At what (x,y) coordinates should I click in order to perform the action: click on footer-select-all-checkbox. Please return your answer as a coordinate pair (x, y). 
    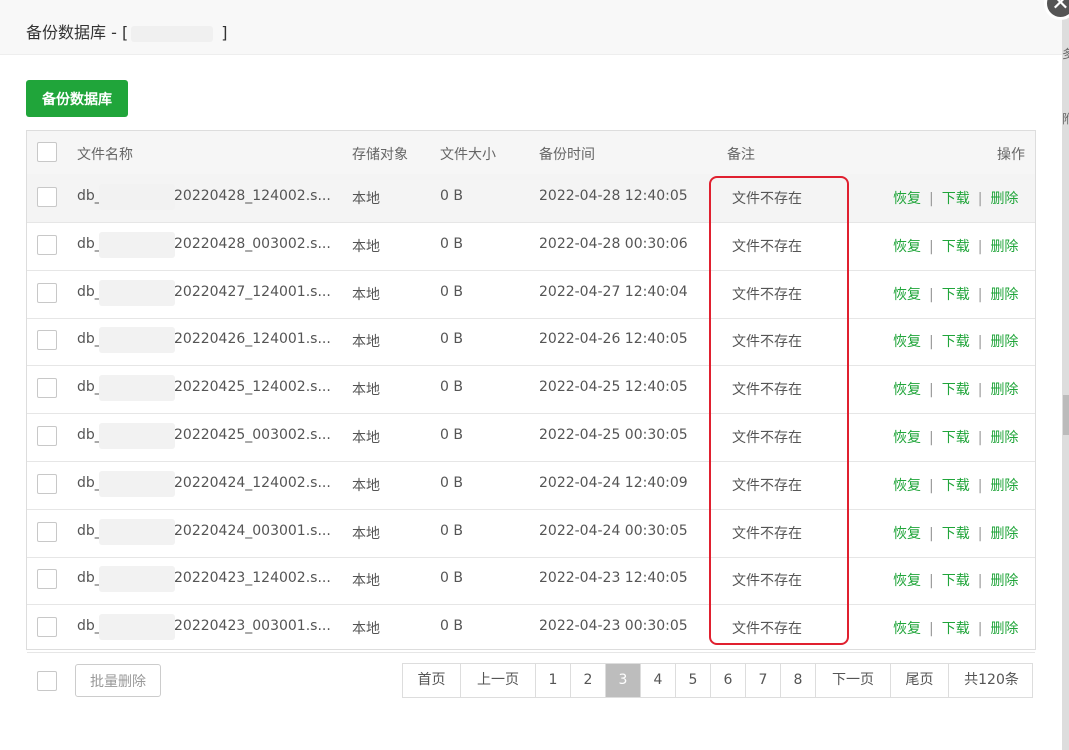
    Looking at the image, I should click on (47, 681).